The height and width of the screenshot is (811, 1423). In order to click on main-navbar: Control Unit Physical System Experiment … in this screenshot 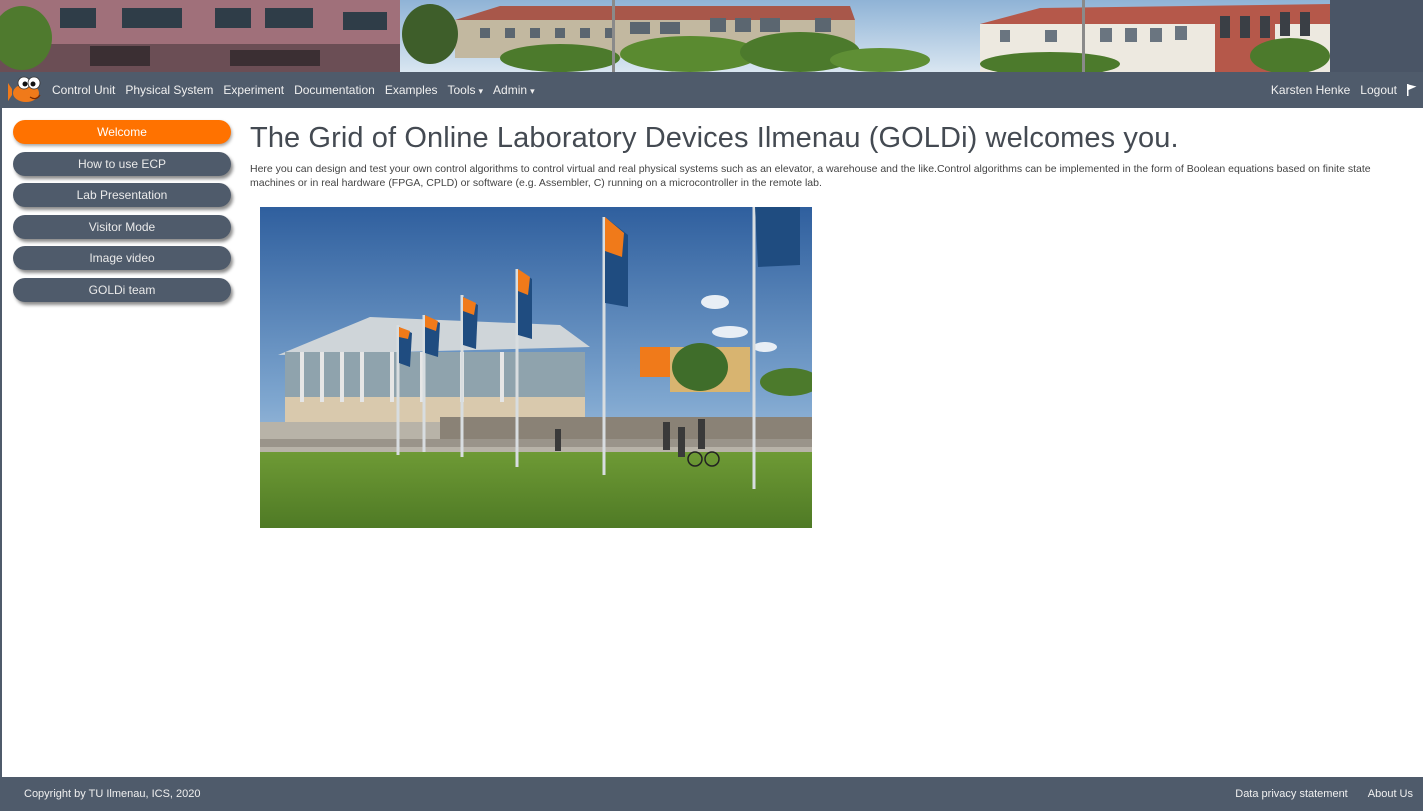, I will do `click(711, 90)`.